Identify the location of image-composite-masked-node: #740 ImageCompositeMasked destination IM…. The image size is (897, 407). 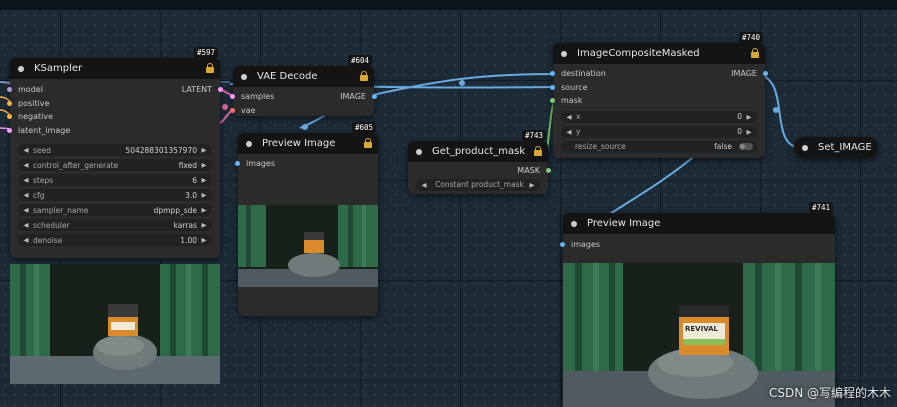
(659, 95).